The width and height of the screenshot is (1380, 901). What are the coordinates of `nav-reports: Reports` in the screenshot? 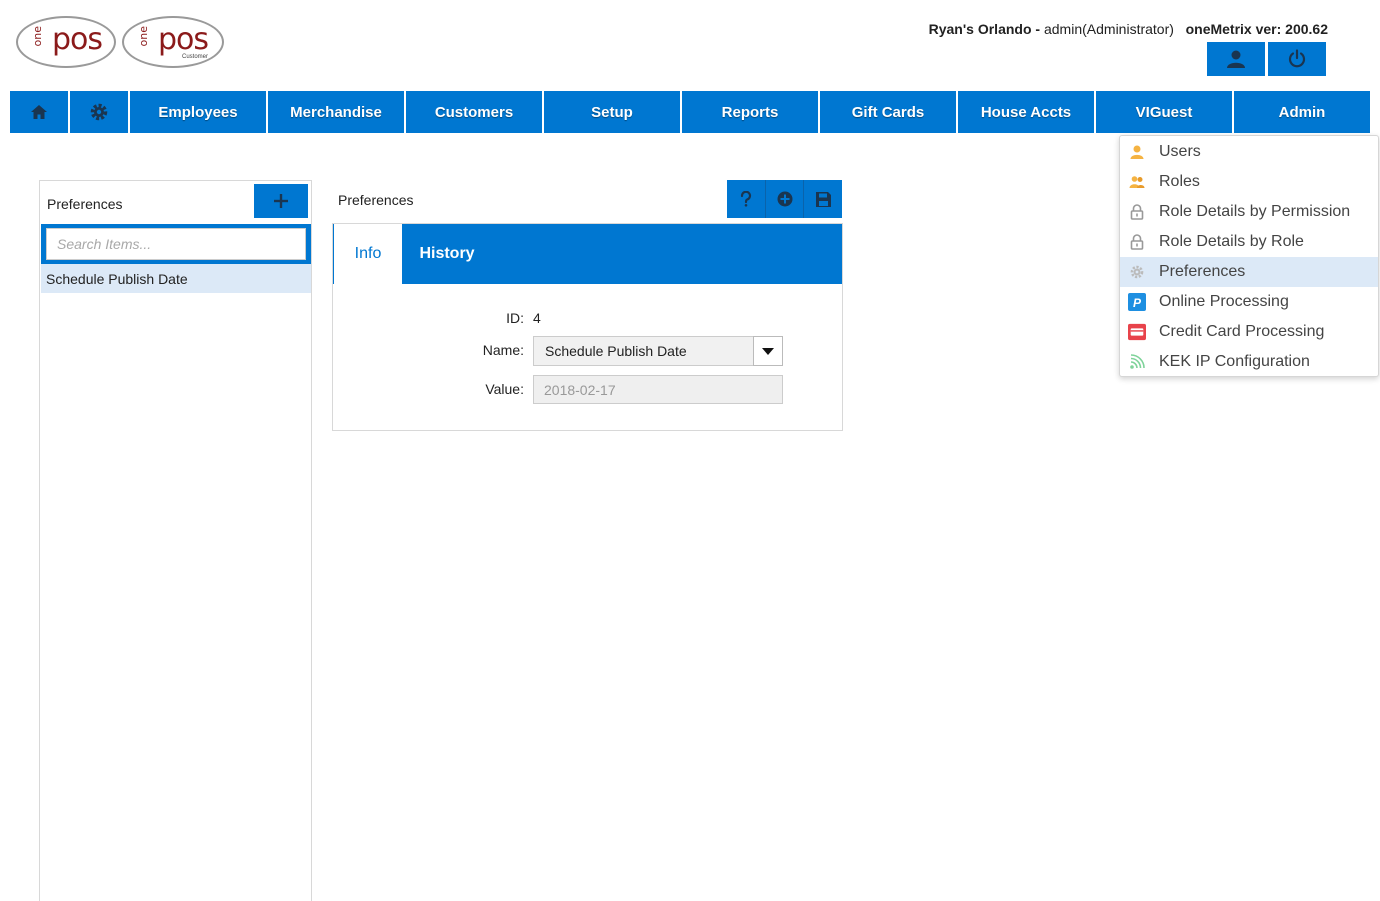 It's located at (750, 112).